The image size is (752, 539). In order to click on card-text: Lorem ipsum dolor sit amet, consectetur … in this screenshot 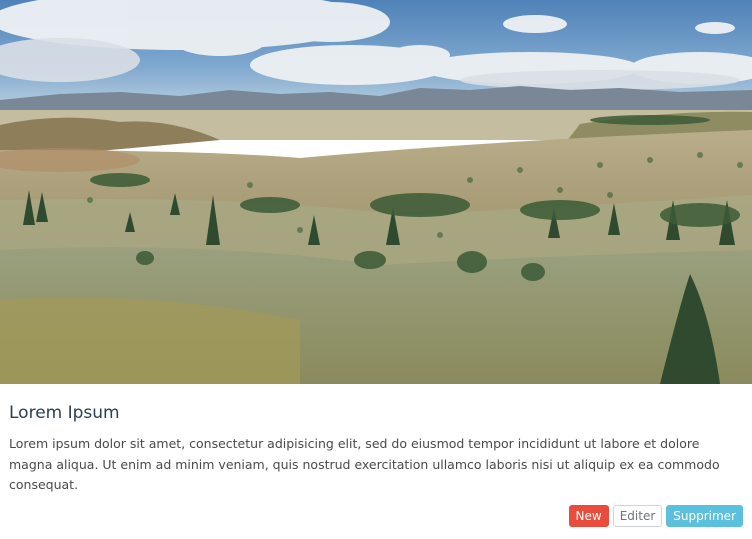, I will do `click(364, 464)`.